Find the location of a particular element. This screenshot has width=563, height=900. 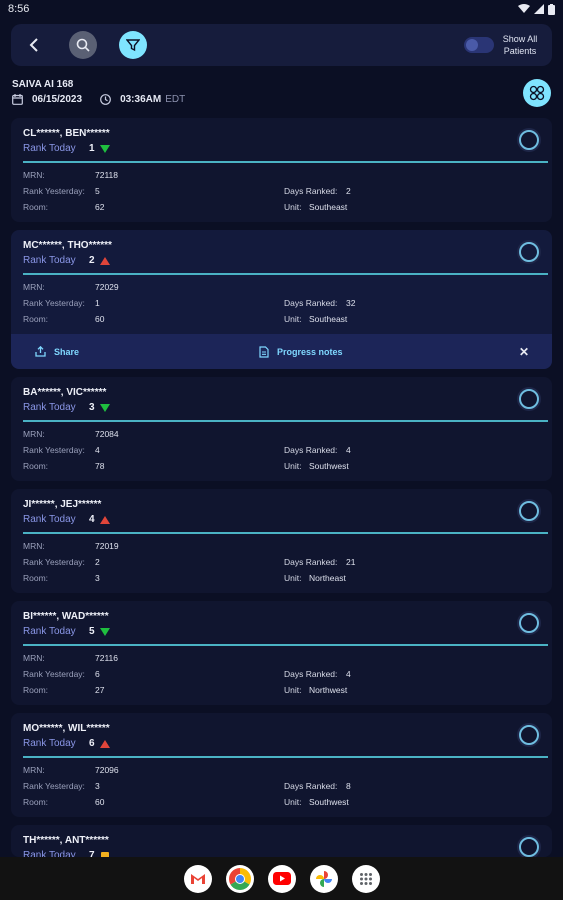

share-button: Share is located at coordinates (57, 351).